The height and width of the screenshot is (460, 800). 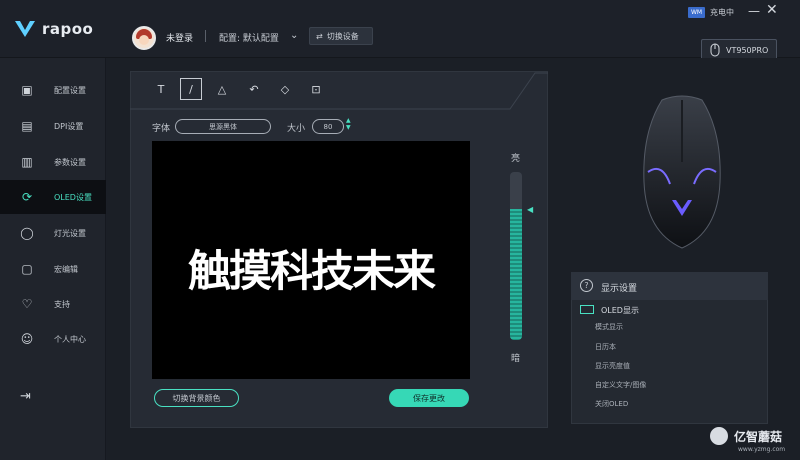 What do you see at coordinates (348, 124) in the screenshot?
I see `size-stepper-icon: ▲ ▼` at bounding box center [348, 124].